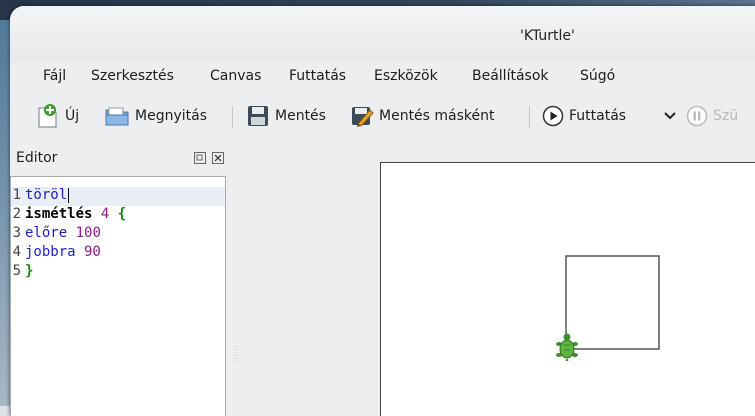  I want to click on line-number: 1, so click(16, 195).